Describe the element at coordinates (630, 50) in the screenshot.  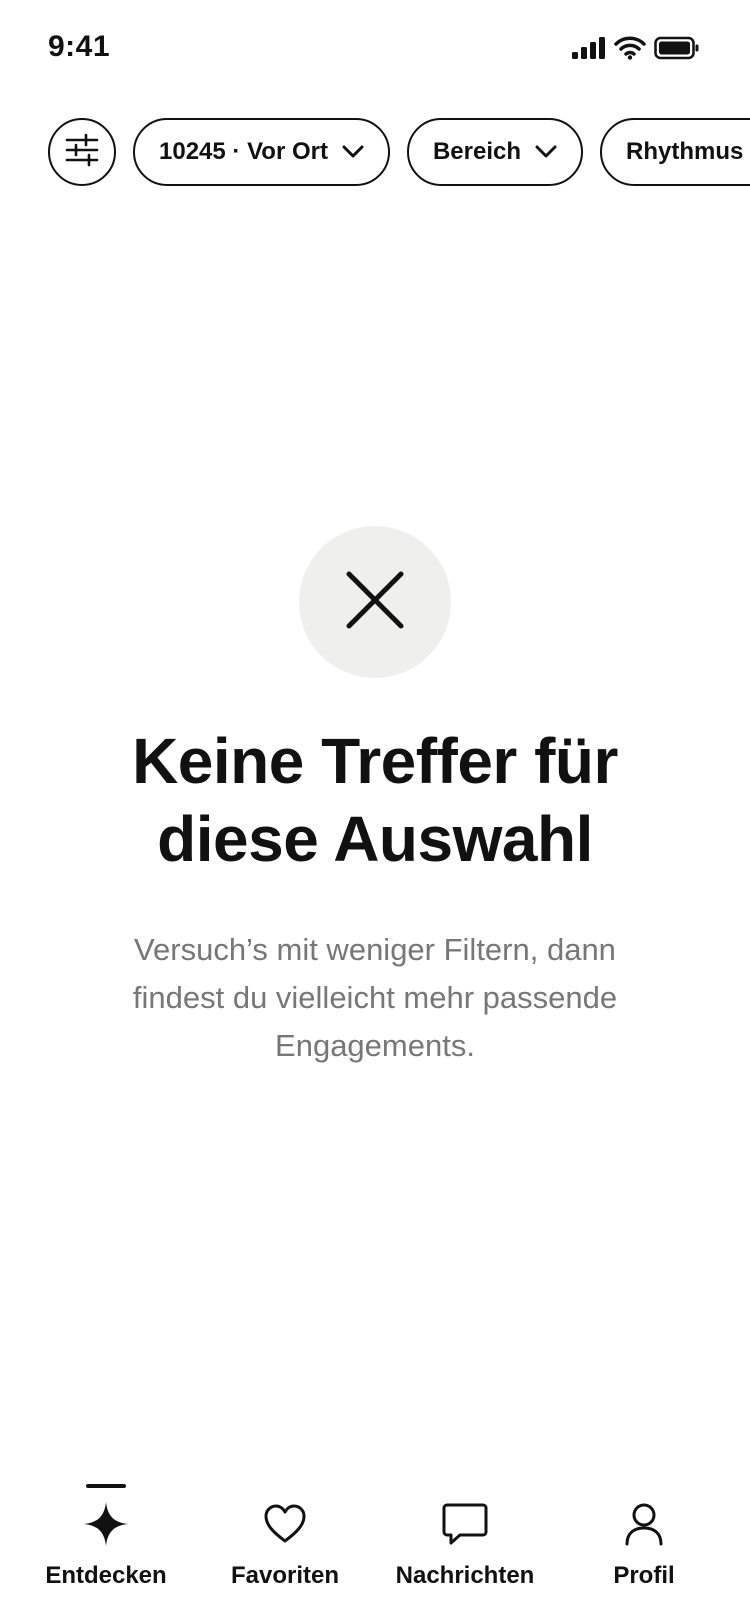
I see `wifi-icon` at that location.